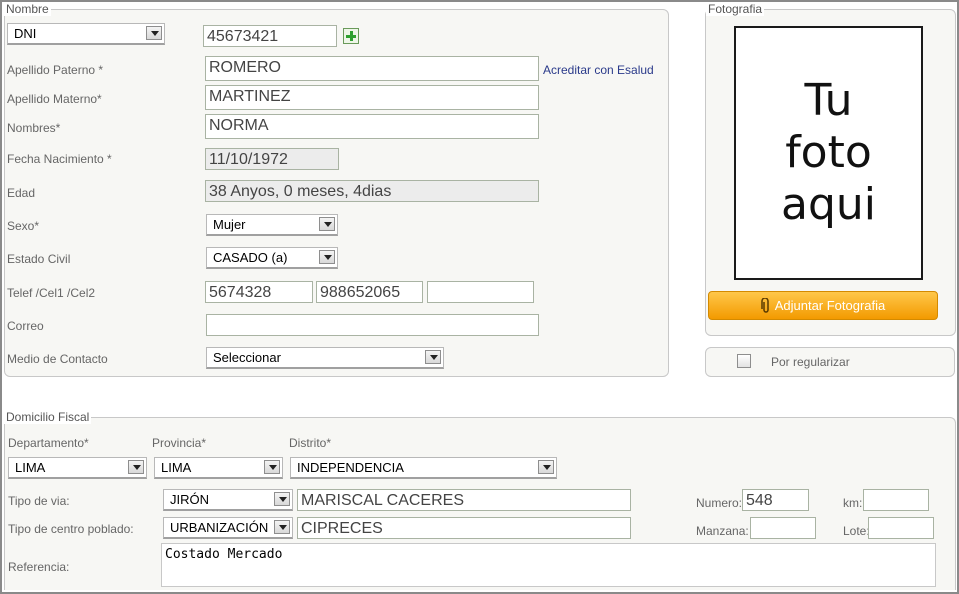 The height and width of the screenshot is (594, 959). What do you see at coordinates (350, 467) in the screenshot?
I see `distrito-value: INDEPENDENCIA` at bounding box center [350, 467].